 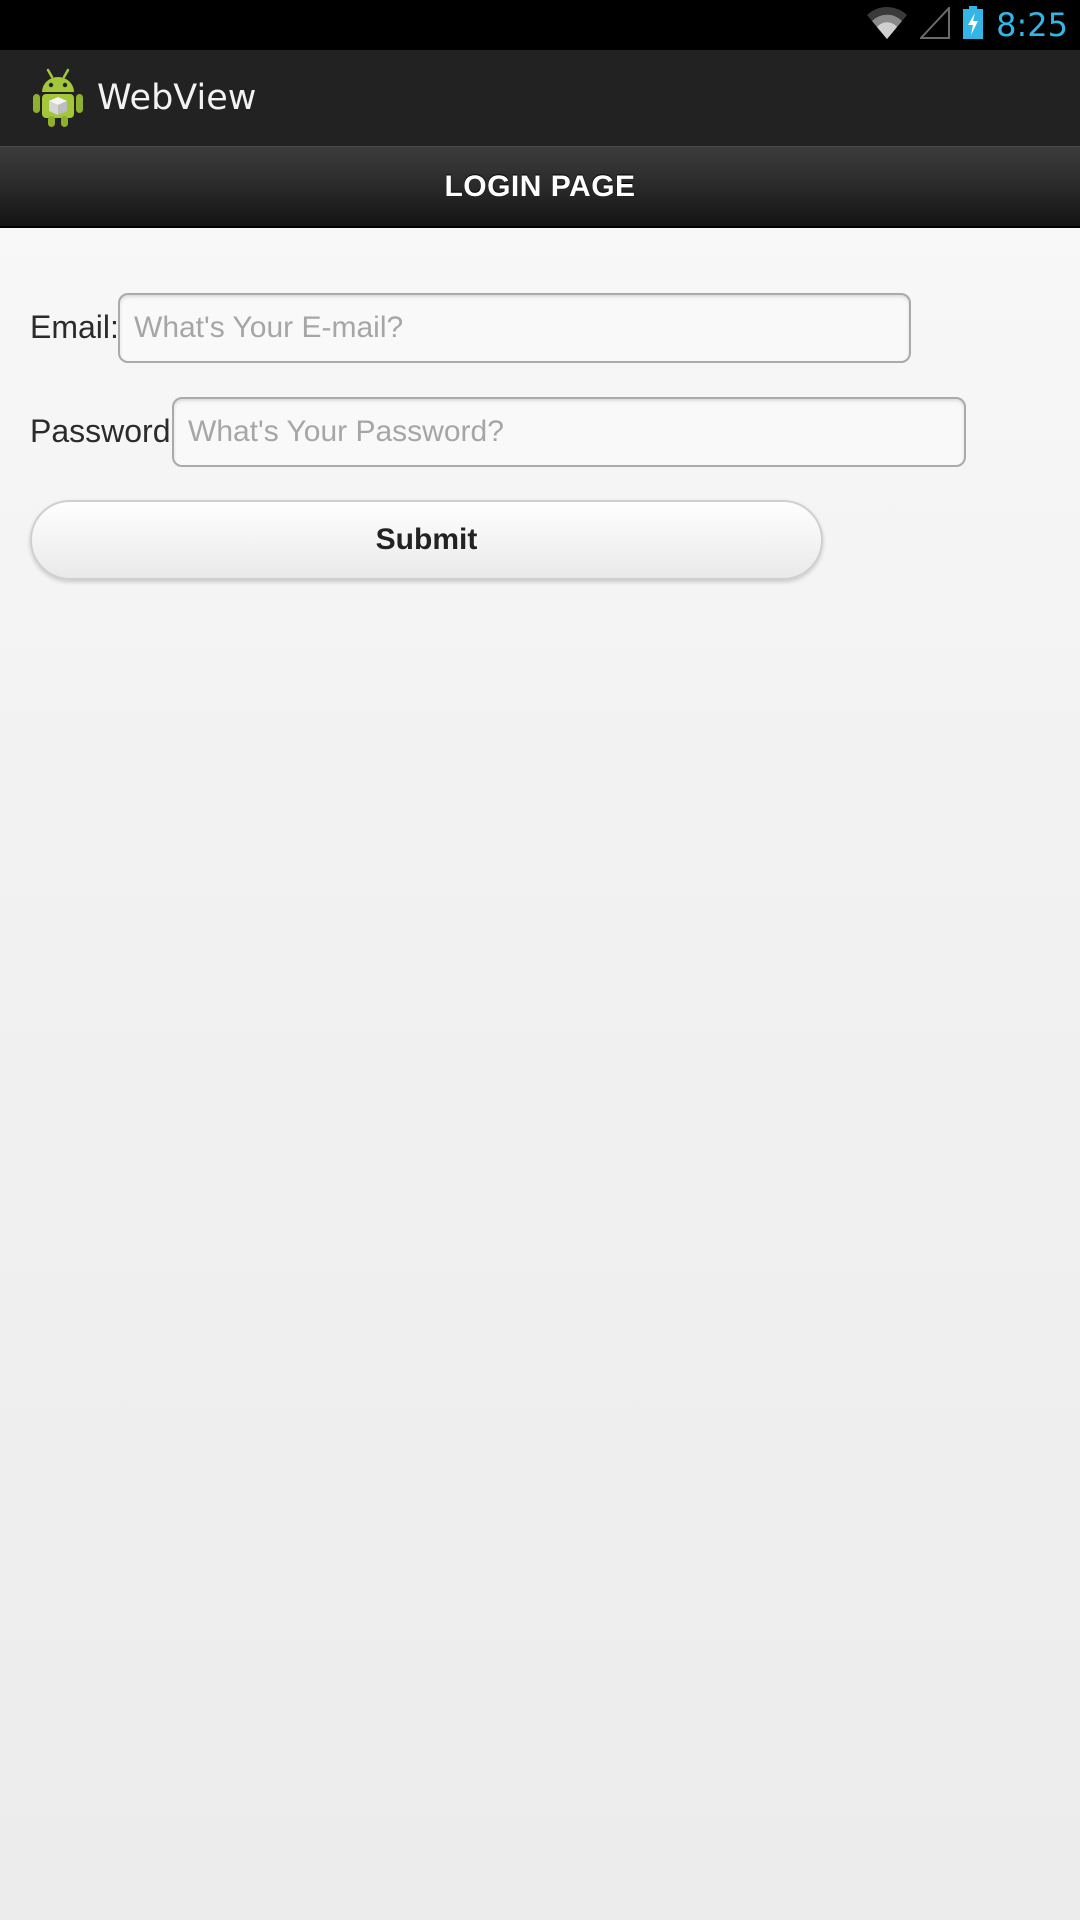 I want to click on battery-charging-icon, so click(x=973, y=25).